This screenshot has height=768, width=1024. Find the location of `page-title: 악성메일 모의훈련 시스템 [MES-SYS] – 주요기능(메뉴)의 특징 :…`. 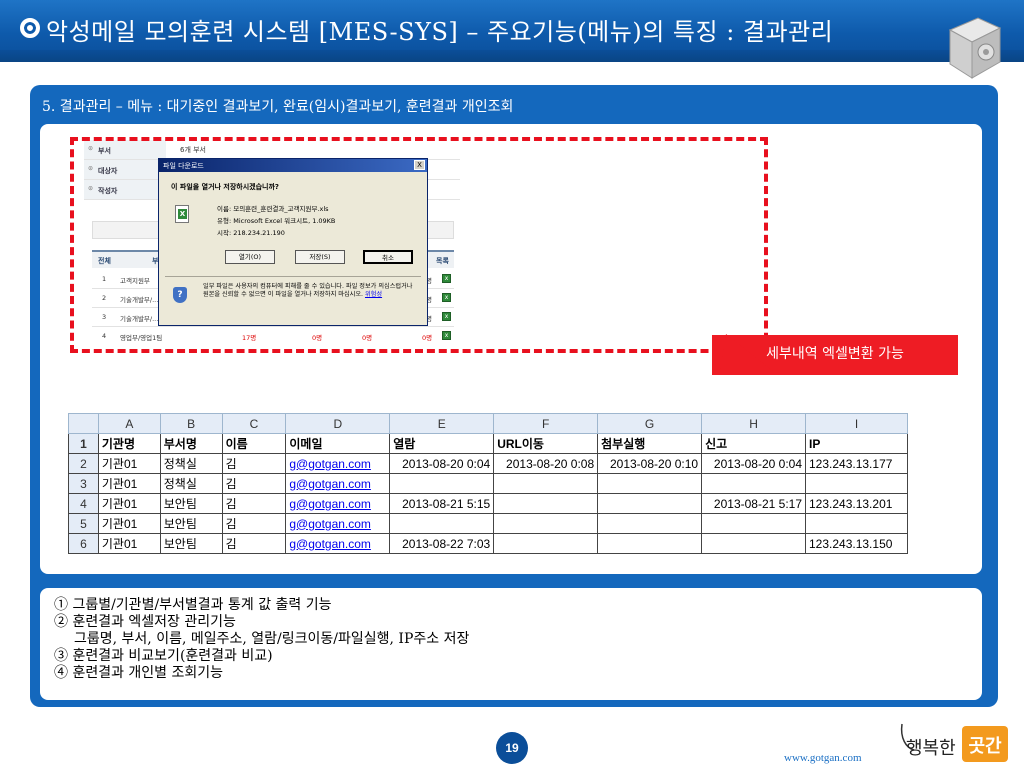

page-title: 악성메일 모의훈련 시스템 [MES-SYS] – 주요기능(메뉴)의 특징 :… is located at coordinates (440, 32).